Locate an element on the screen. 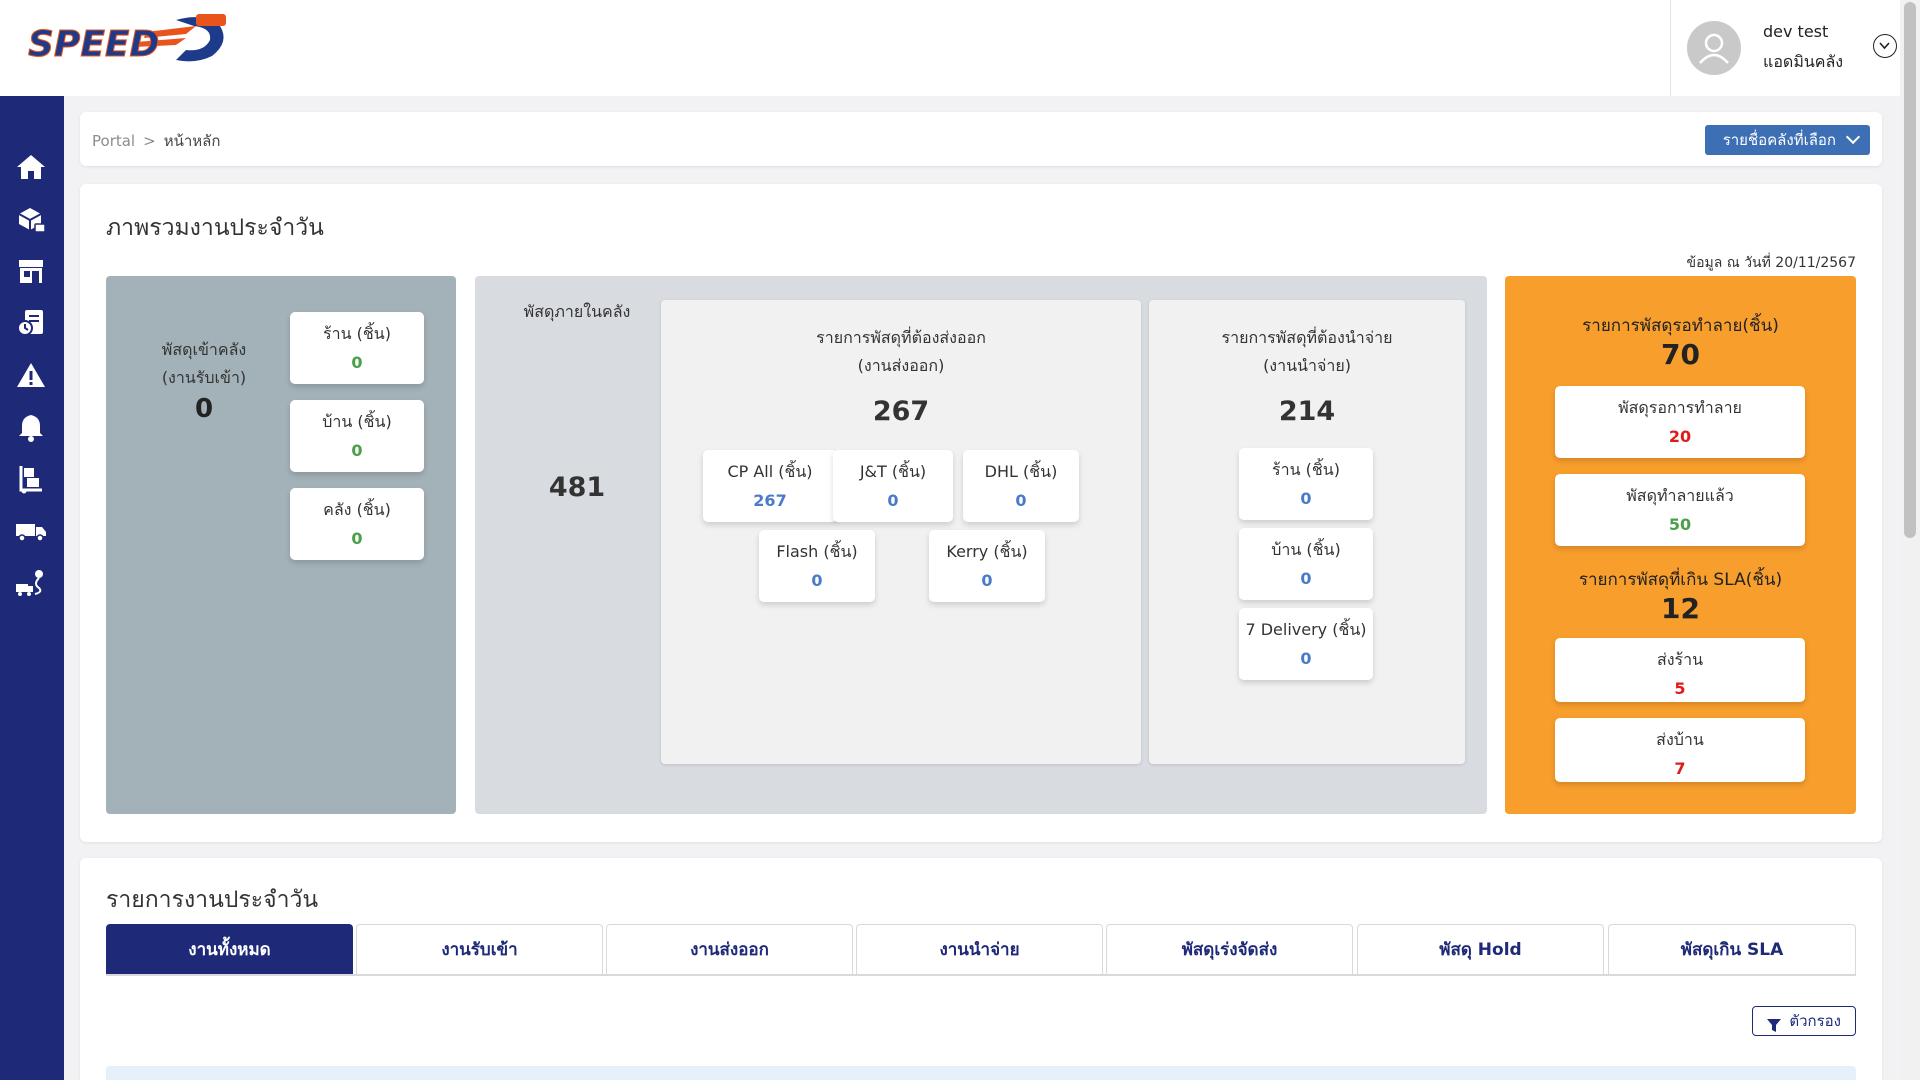 This screenshot has height=1080, width=1920. page-scrollbar is located at coordinates (1910, 540).